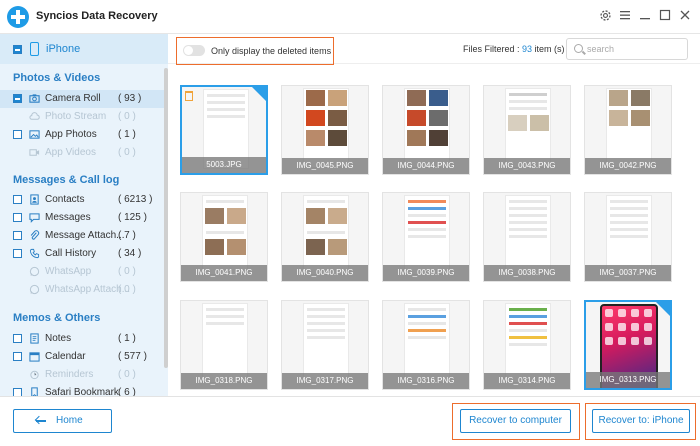 The image size is (700, 446). Describe the element at coordinates (34, 217) in the screenshot. I see `message-icon` at that location.